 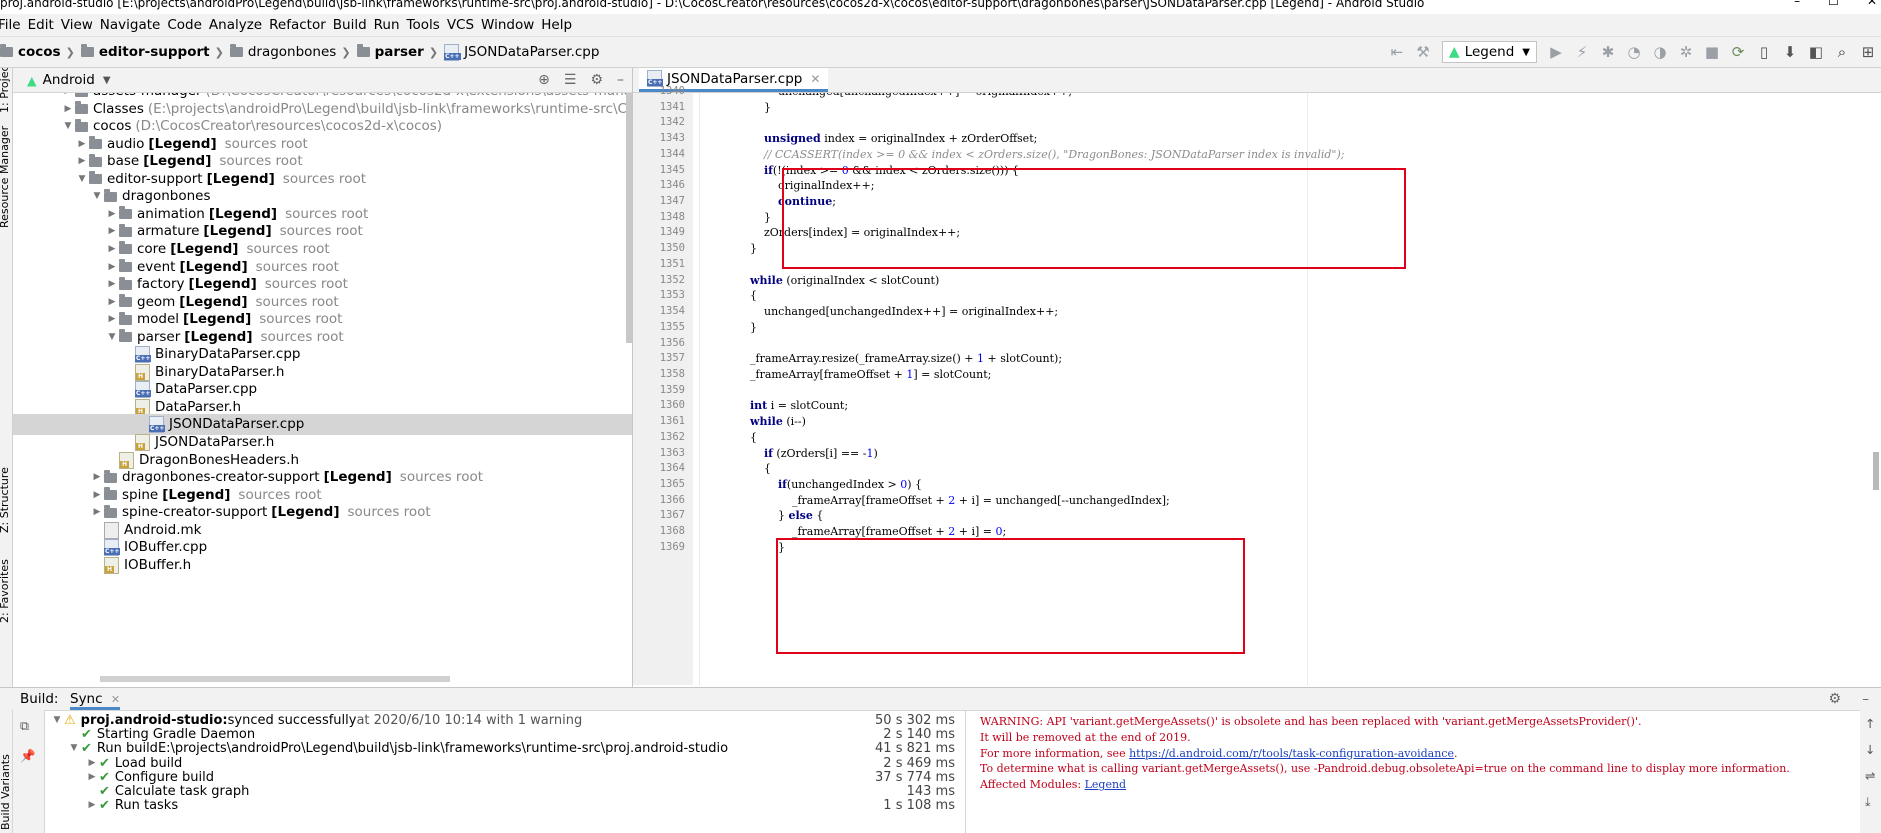 What do you see at coordinates (390, 25) in the screenshot?
I see `menu-item-run: Run` at bounding box center [390, 25].